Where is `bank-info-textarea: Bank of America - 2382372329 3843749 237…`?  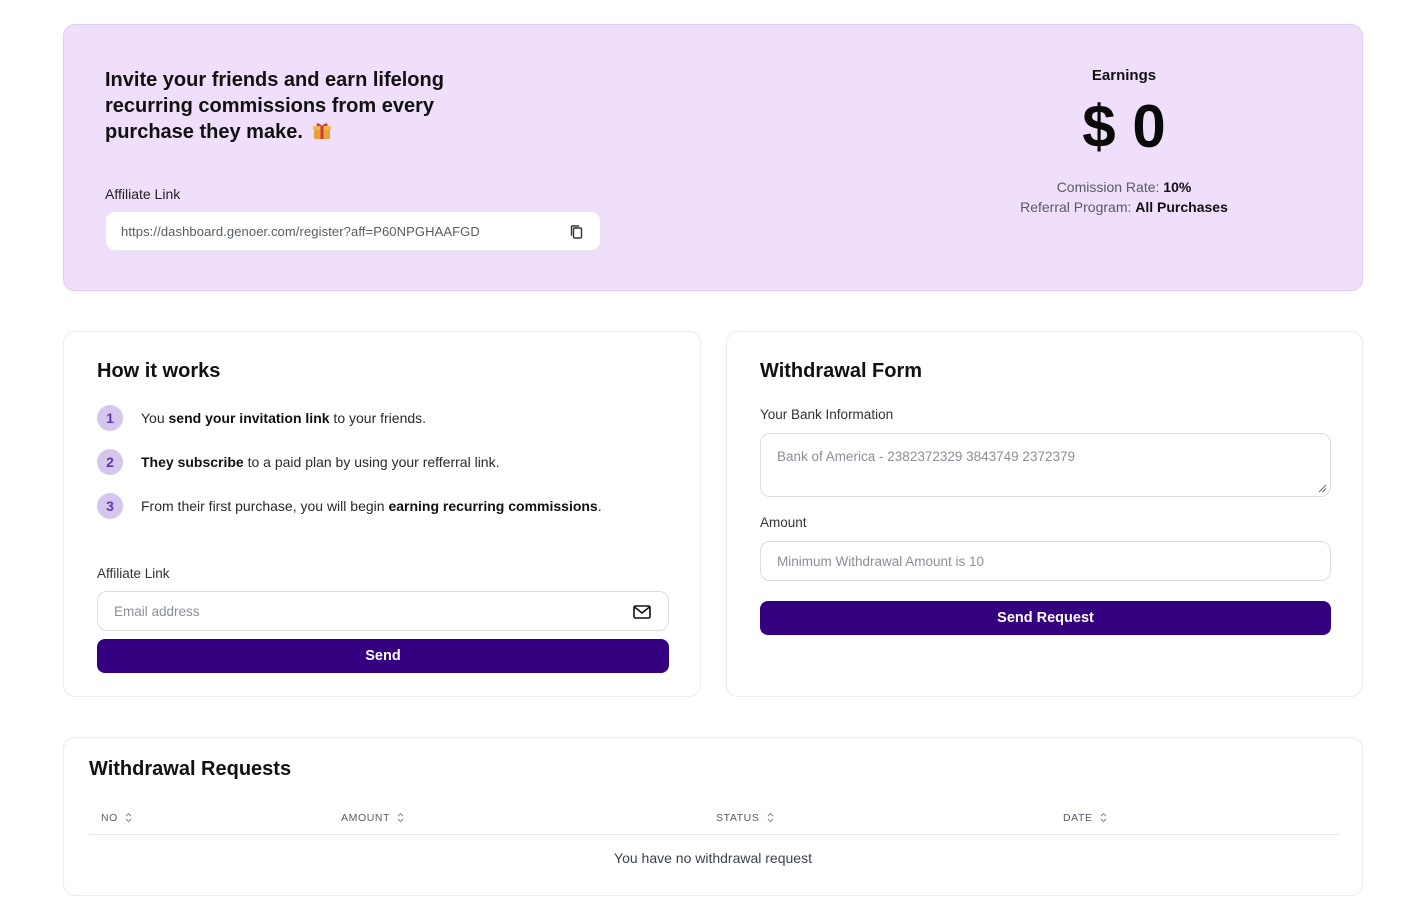
bank-info-textarea: Bank of America - 2382372329 3843749 237… is located at coordinates (1045, 465).